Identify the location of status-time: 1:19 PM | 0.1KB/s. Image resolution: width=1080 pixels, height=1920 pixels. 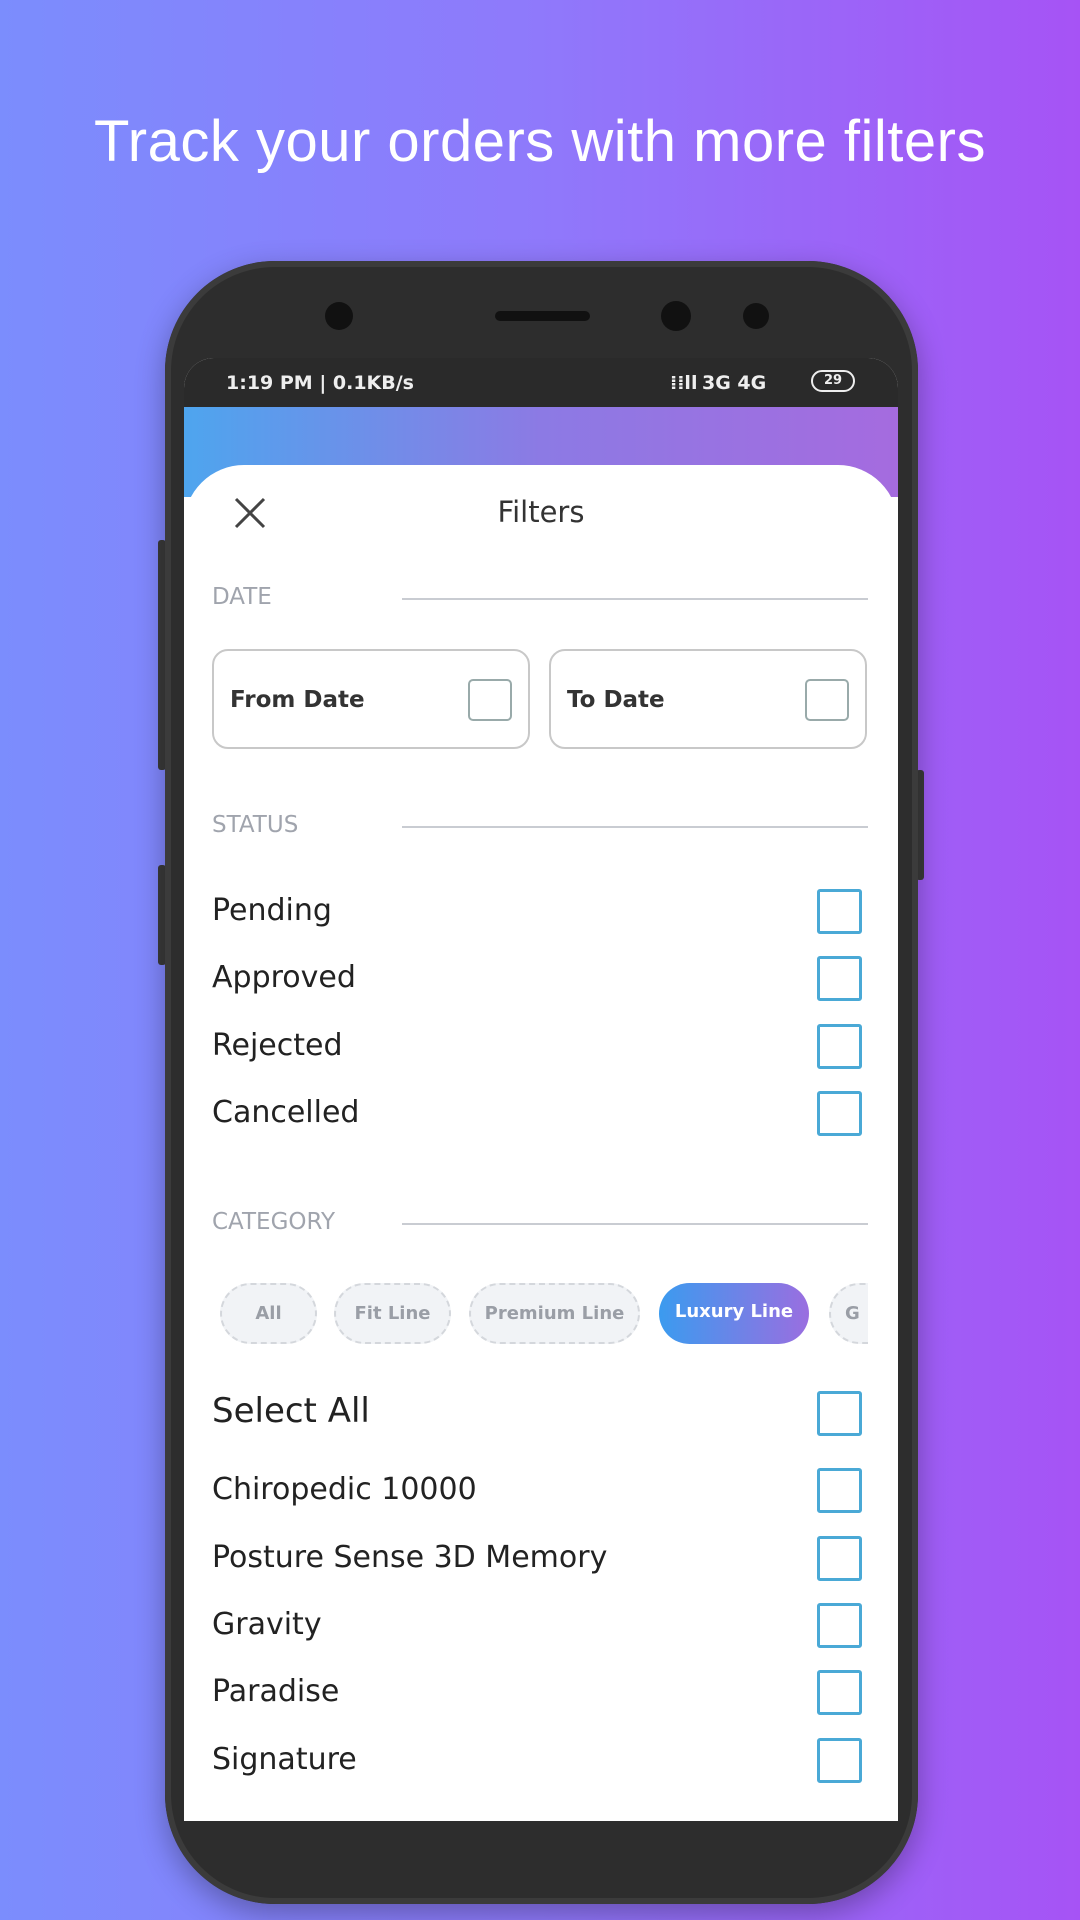
(320, 383).